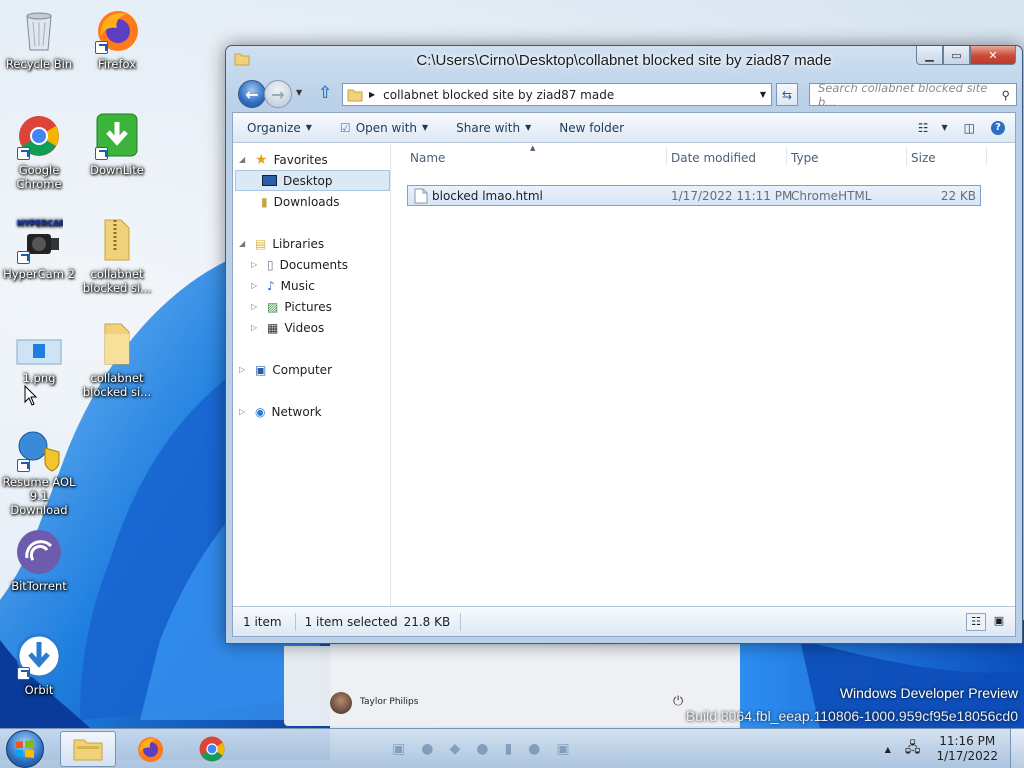  I want to click on nav-label: Downloads, so click(306, 201).